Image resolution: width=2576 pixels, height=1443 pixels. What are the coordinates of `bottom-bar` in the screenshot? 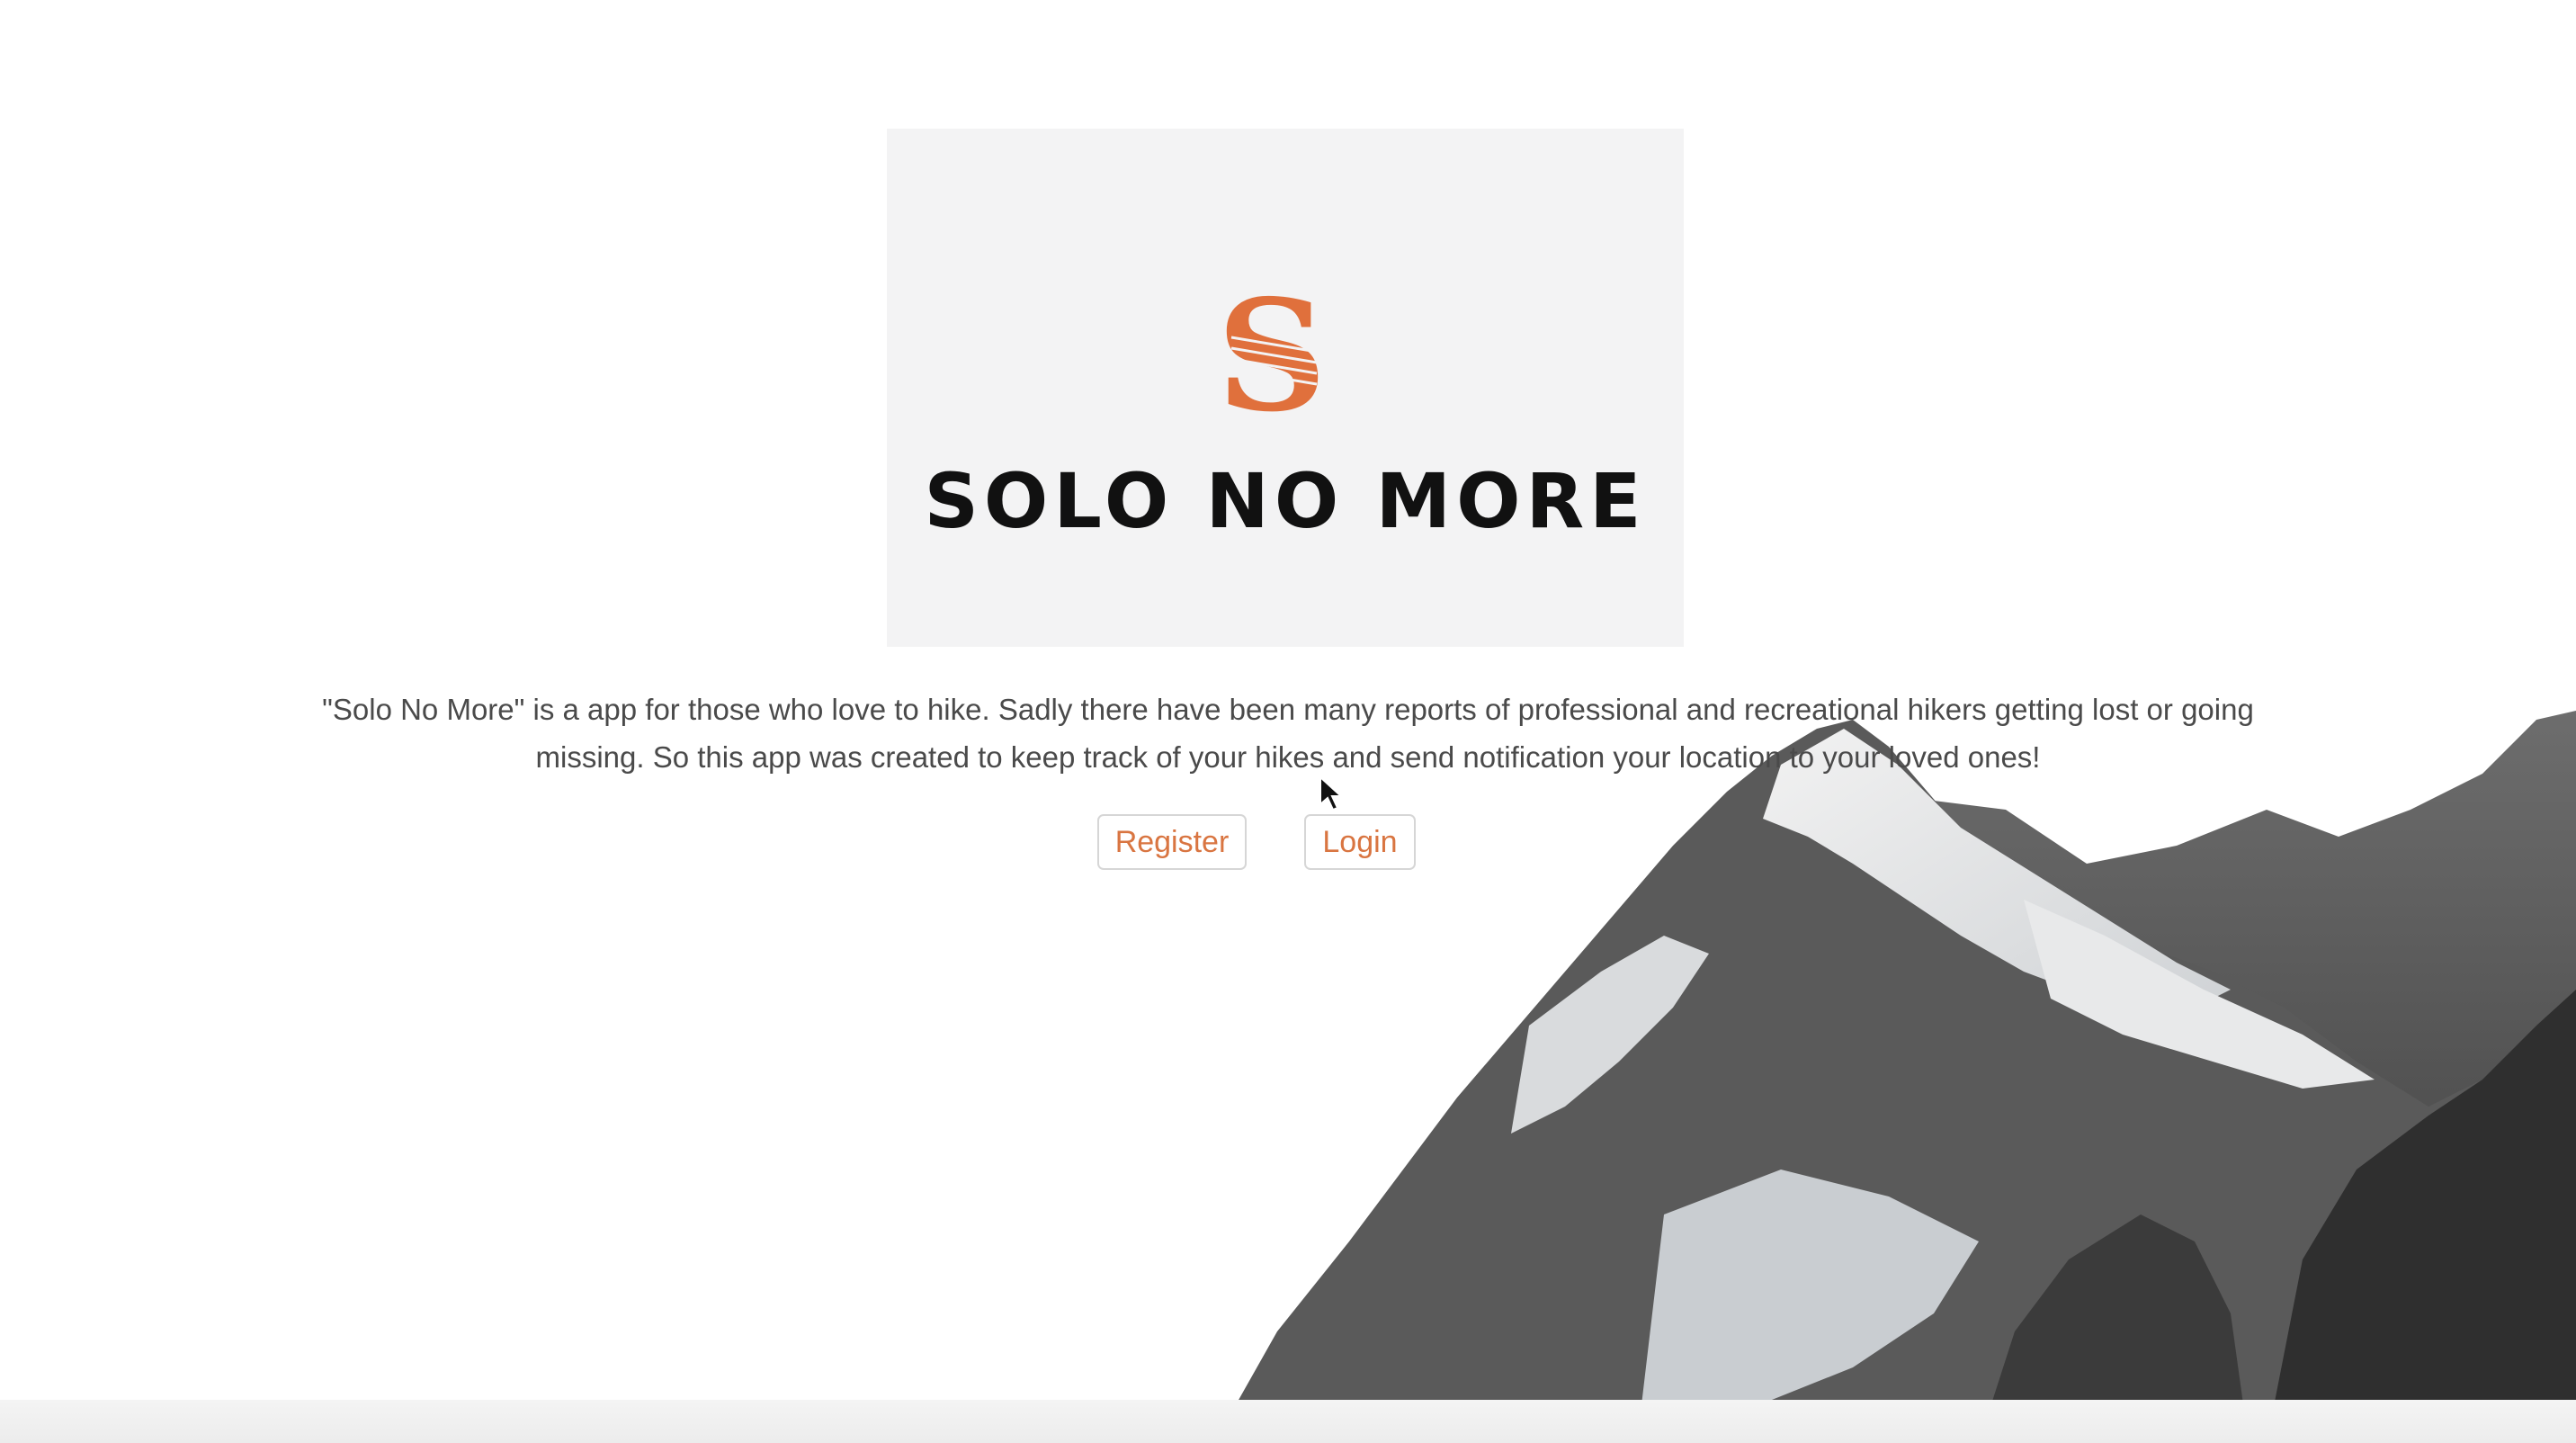 It's located at (1288, 1421).